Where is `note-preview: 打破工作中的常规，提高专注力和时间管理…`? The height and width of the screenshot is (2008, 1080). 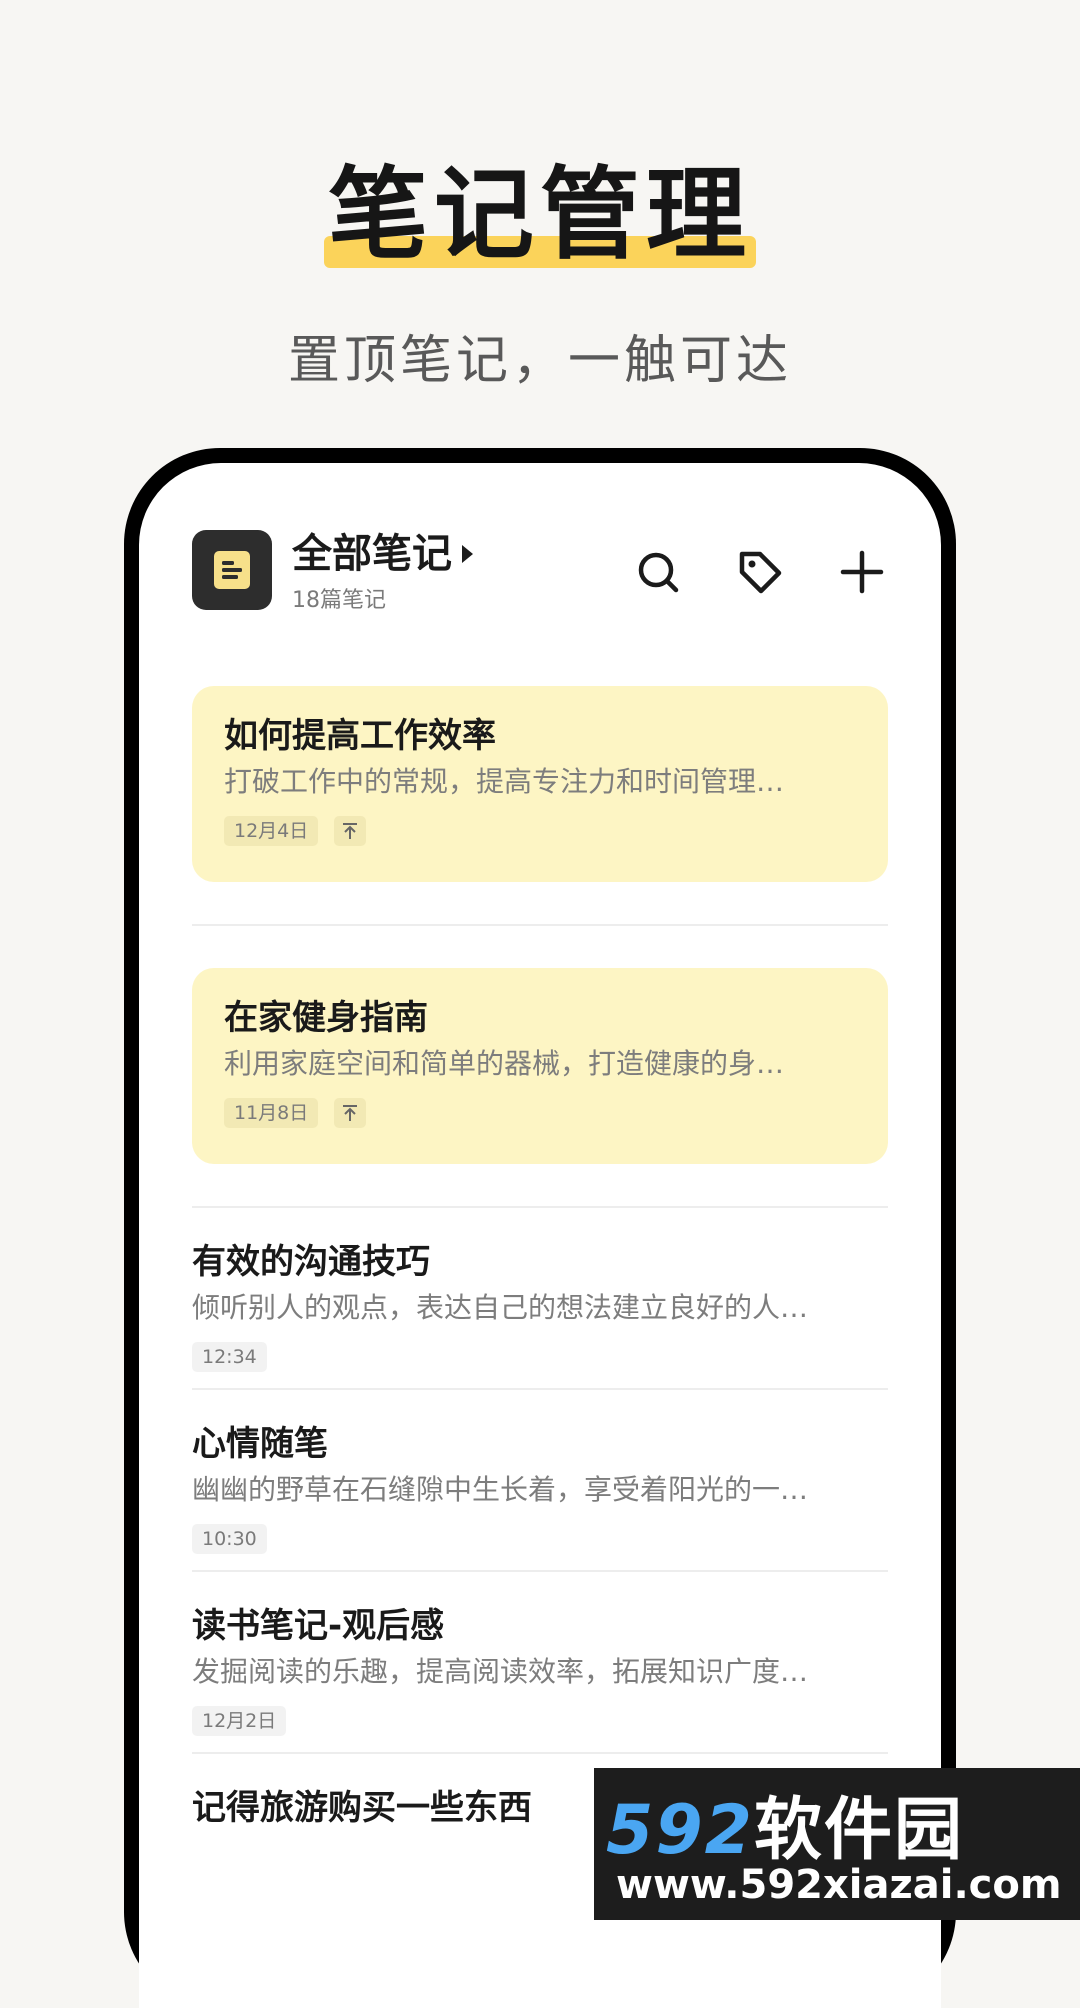
note-preview: 打破工作中的常规，提高专注力和时间管理… is located at coordinates (504, 781).